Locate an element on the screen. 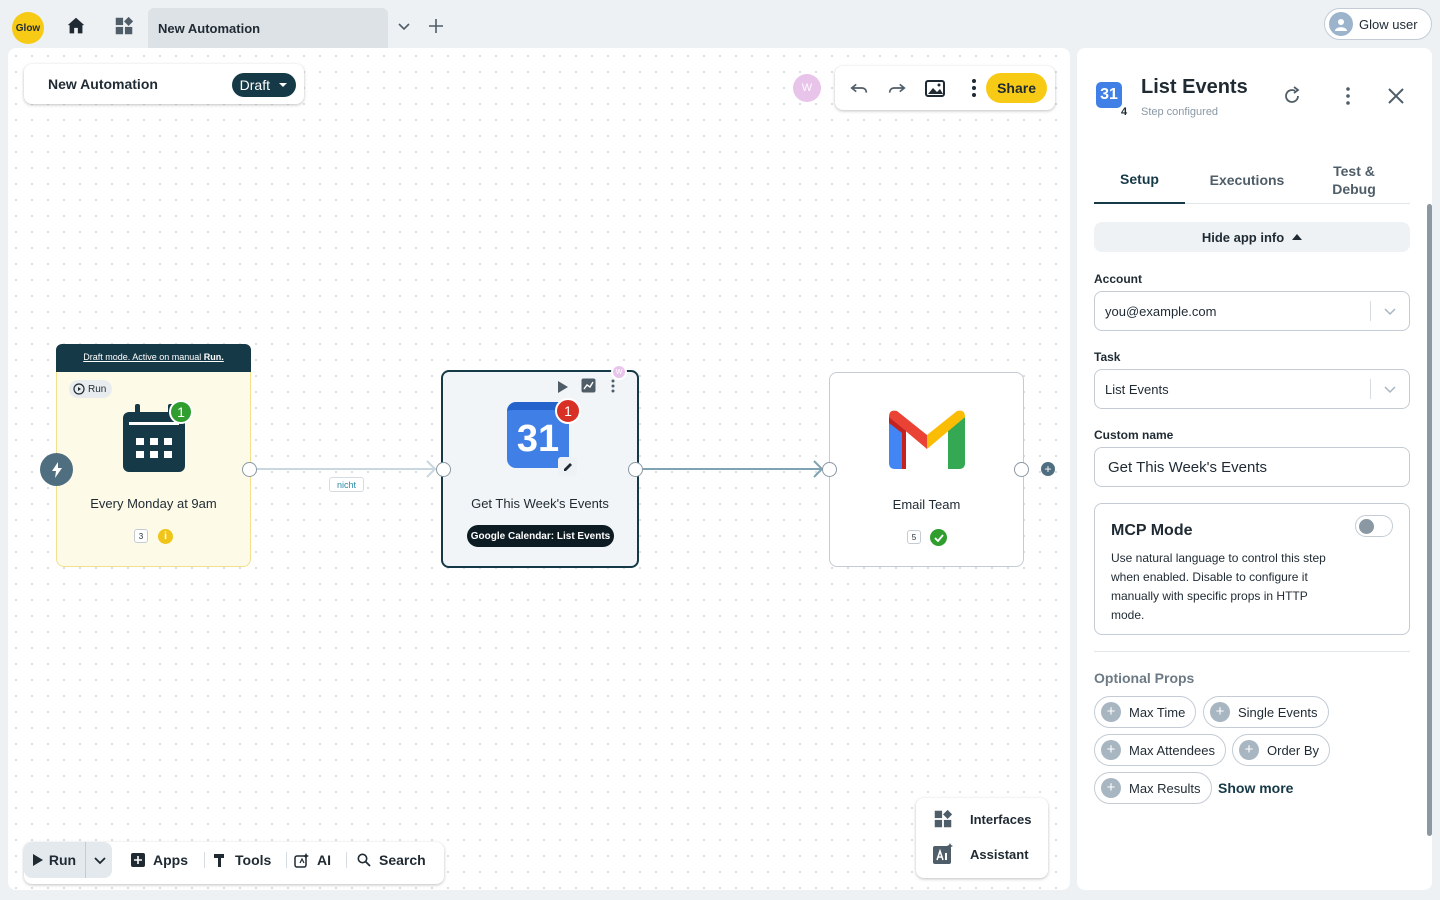 This screenshot has width=1440, height=900. email-count: 5 is located at coordinates (914, 537).